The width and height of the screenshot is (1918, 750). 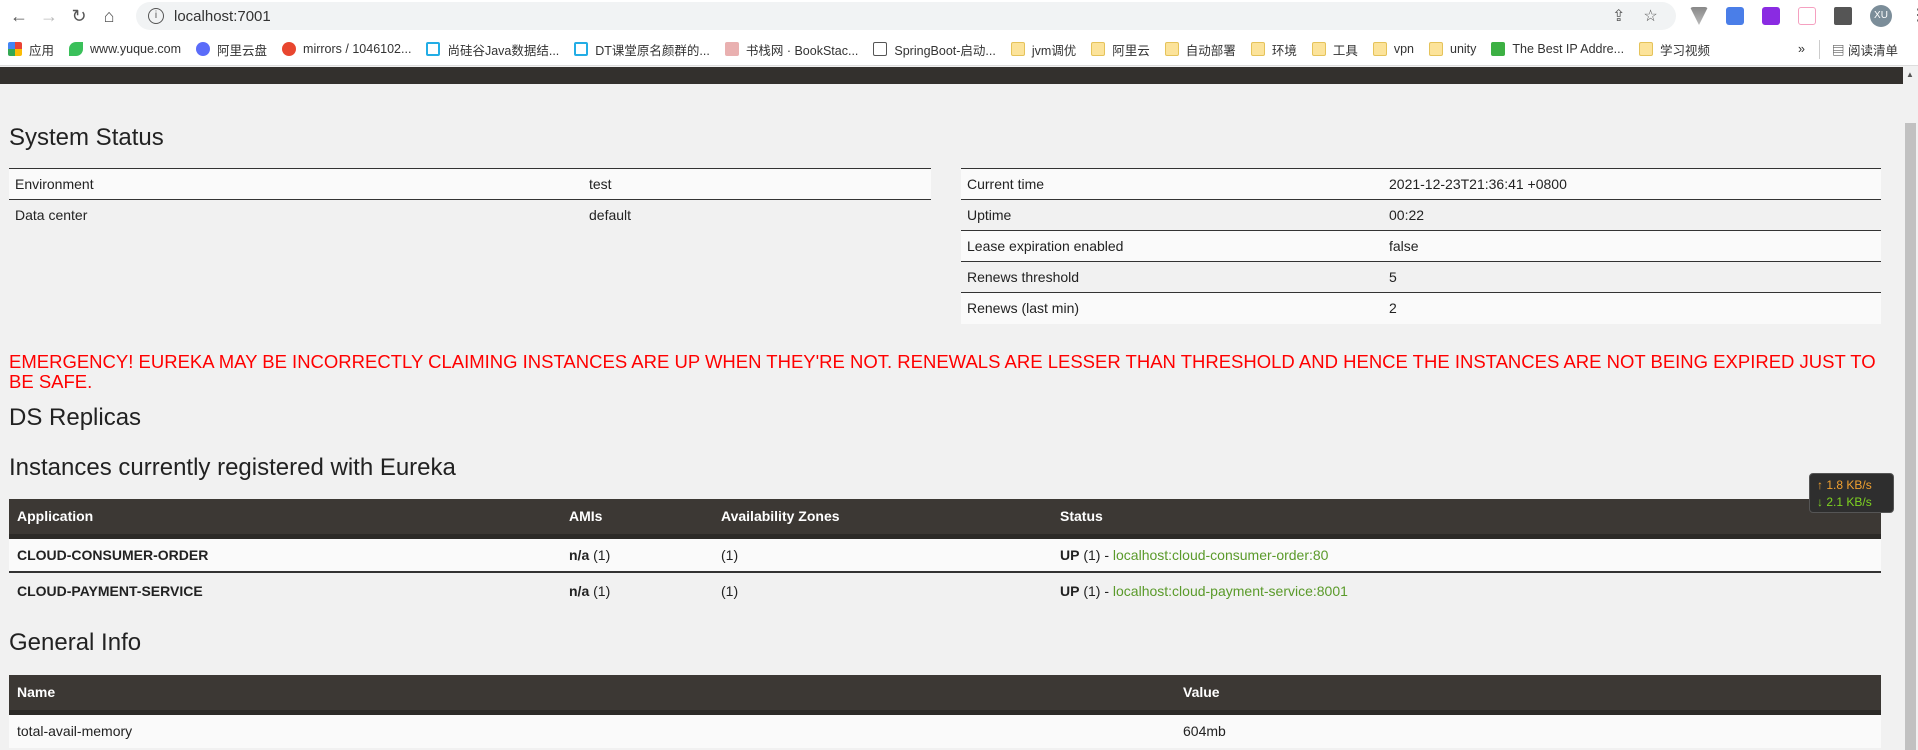 What do you see at coordinates (470, 215) in the screenshot?
I see `status-row: Data center default` at bounding box center [470, 215].